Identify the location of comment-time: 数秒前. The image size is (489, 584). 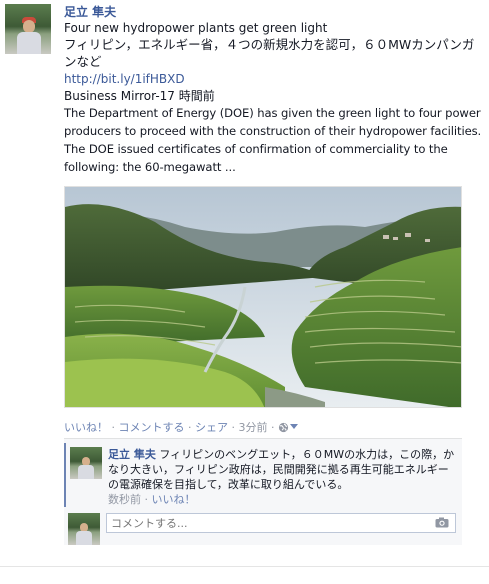
(124, 499).